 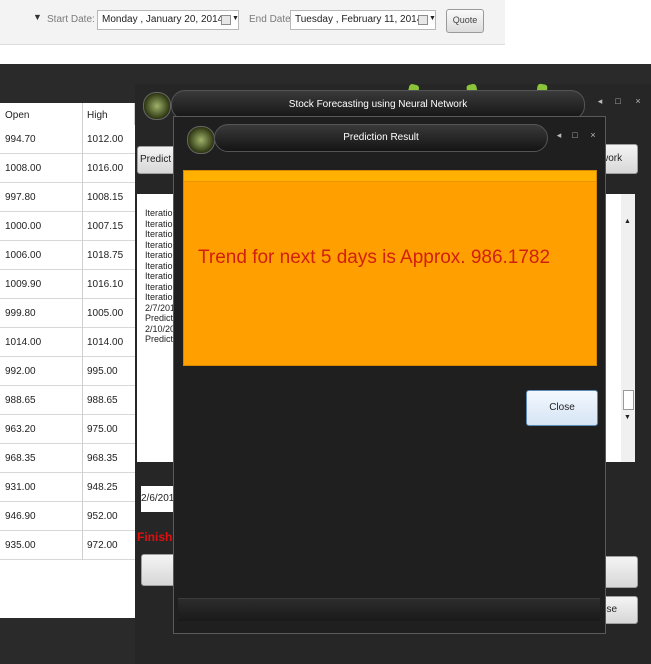 What do you see at coordinates (67, 139) in the screenshot?
I see `table-row: 994.70 1012.00` at bounding box center [67, 139].